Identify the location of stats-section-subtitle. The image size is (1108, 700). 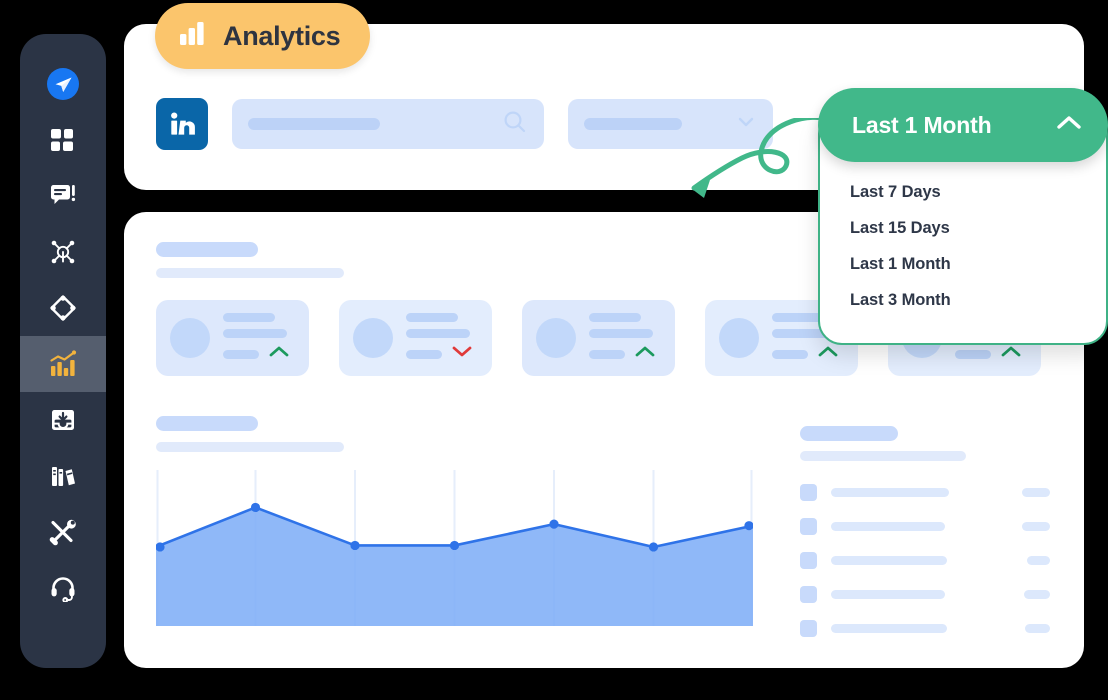
(250, 273).